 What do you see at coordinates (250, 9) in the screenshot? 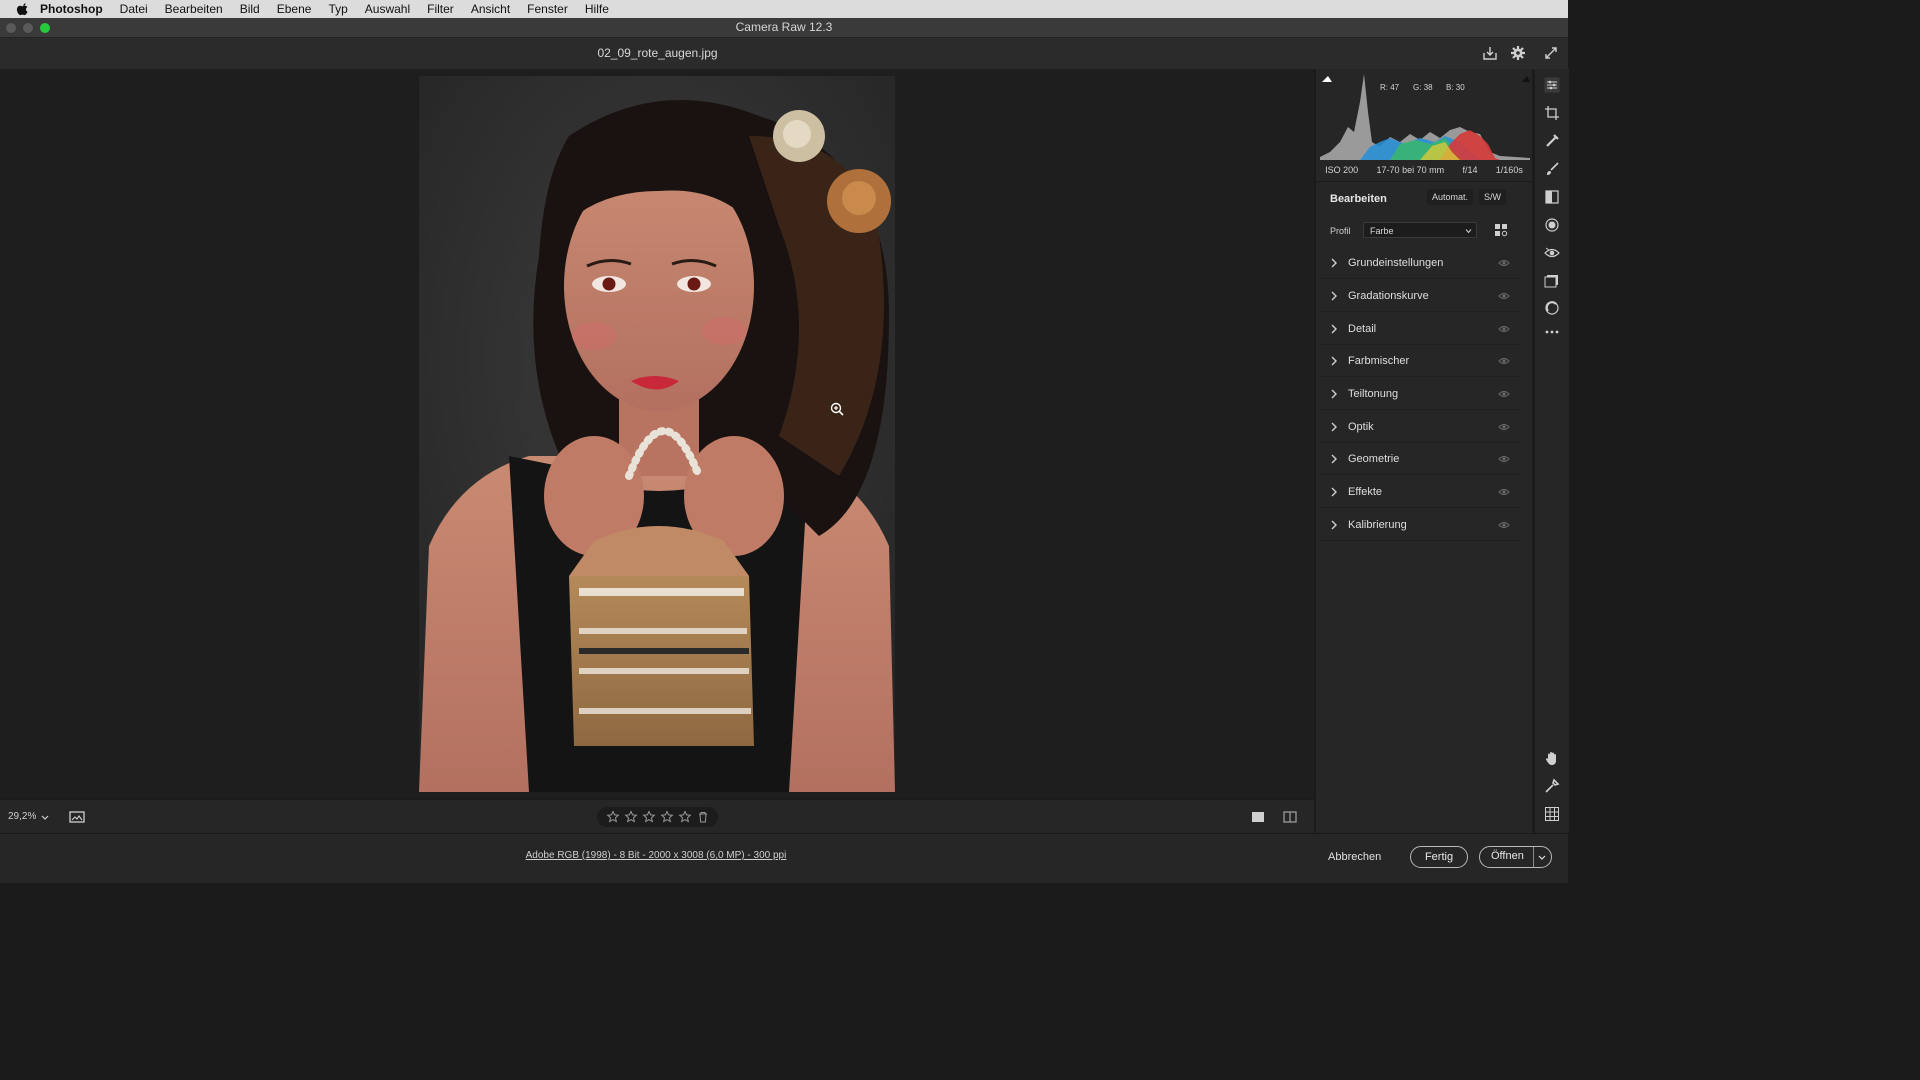
I see `menu-bild: Bild` at bounding box center [250, 9].